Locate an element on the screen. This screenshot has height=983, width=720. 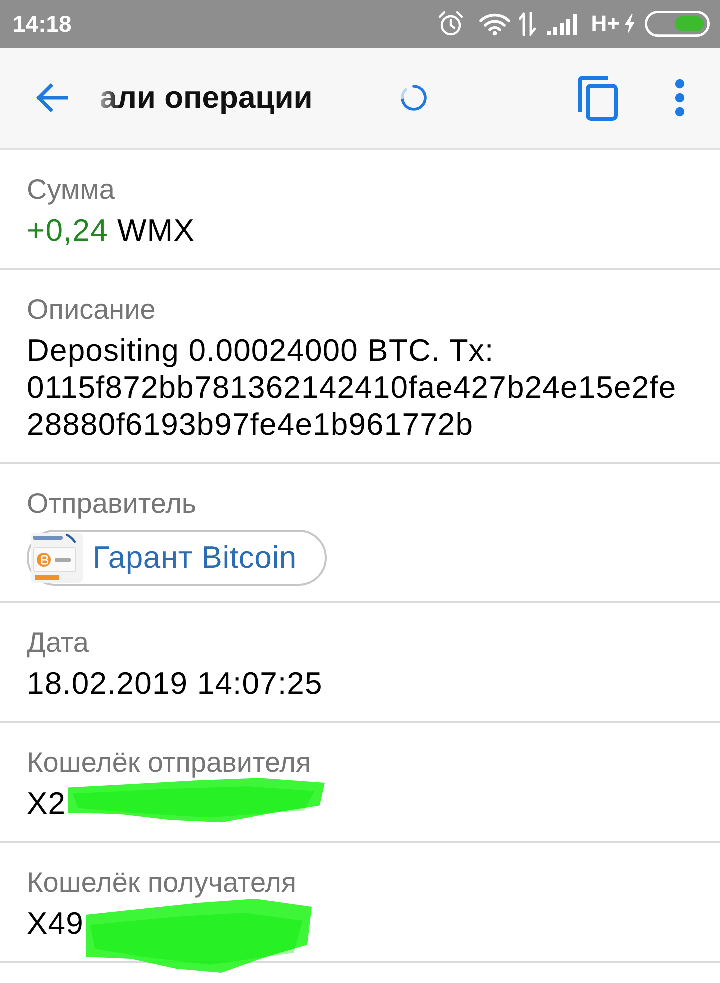
field-value: X49 is located at coordinates (55, 923).